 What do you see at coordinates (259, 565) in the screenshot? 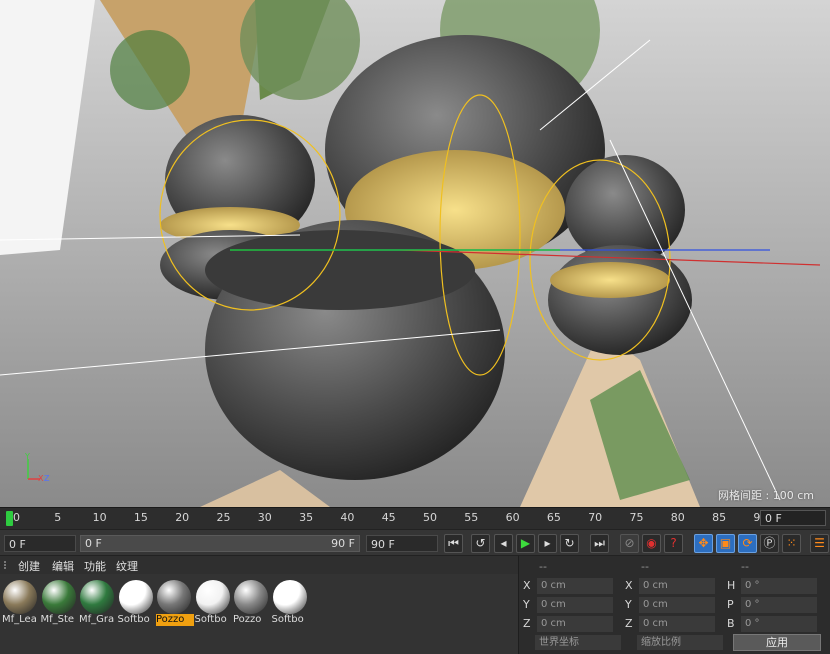
I see `material-menubar: 创建 编辑 功能 纹理` at bounding box center [259, 565].